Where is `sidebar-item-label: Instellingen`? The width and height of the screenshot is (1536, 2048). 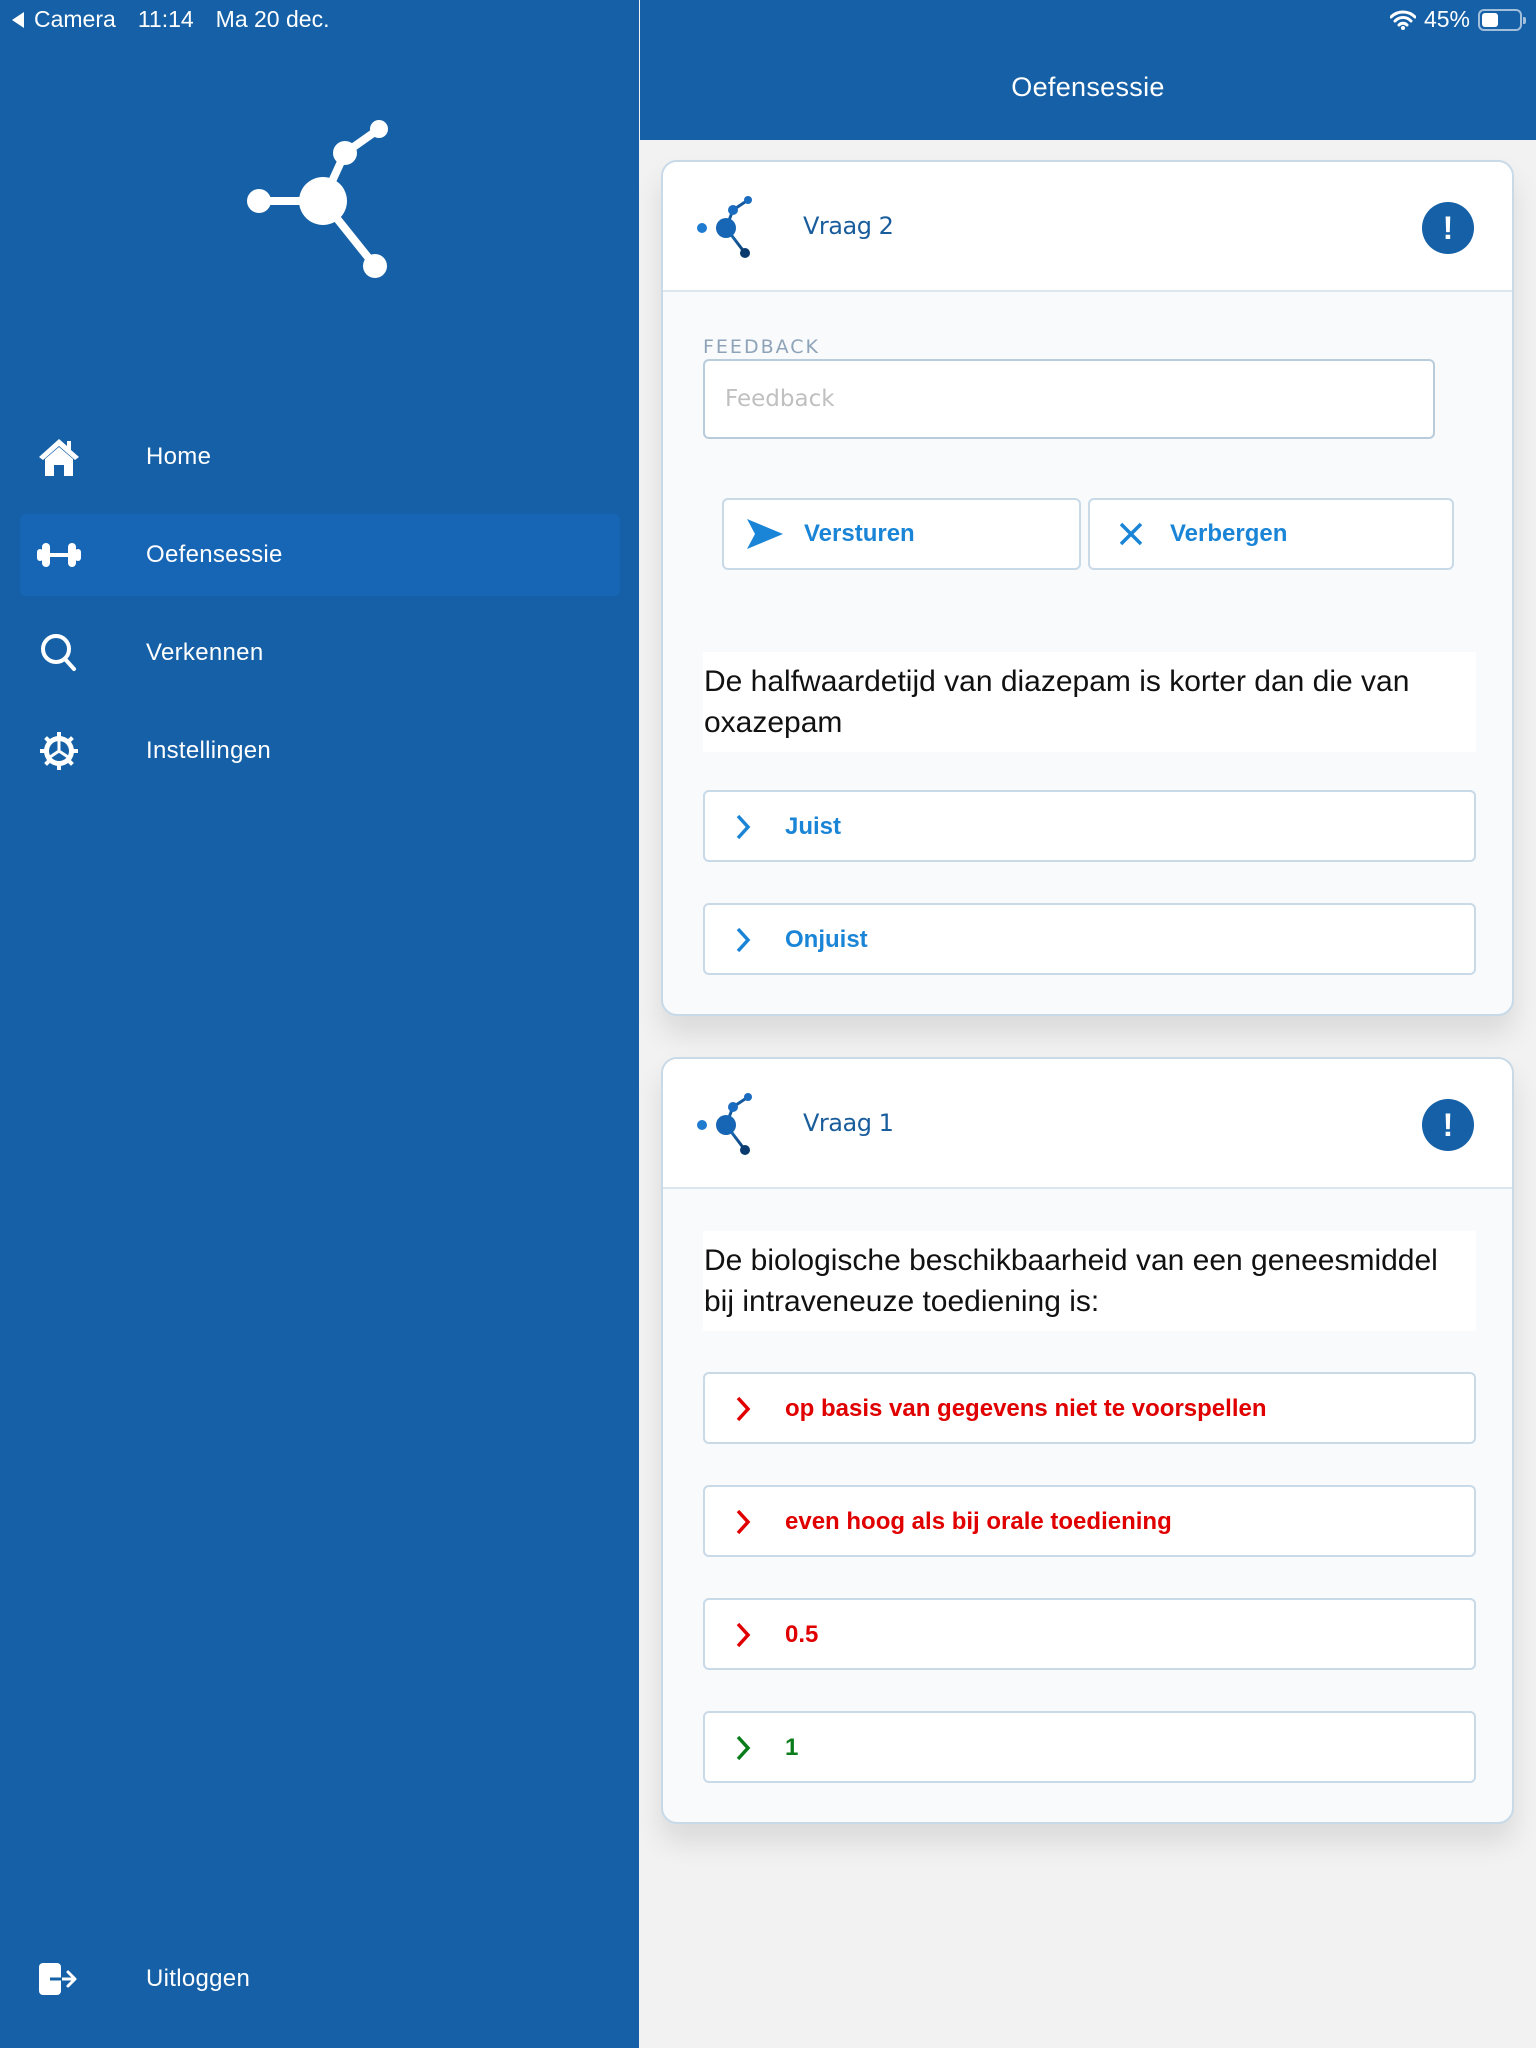
sidebar-item-label: Instellingen is located at coordinates (209, 750).